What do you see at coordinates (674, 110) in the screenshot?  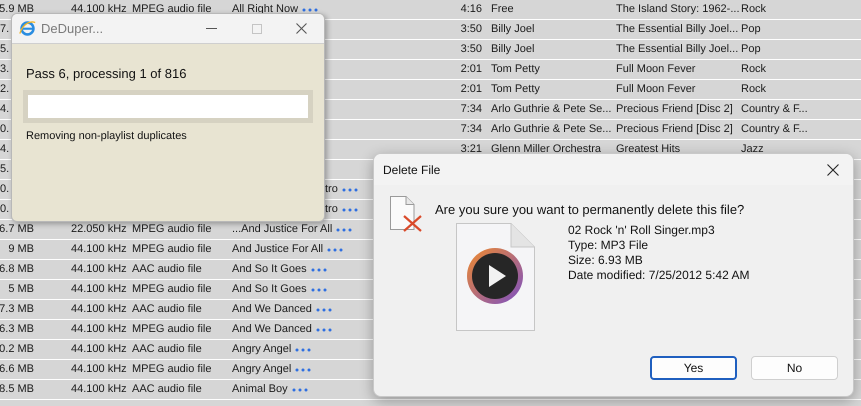 I see `table-cell-text: Precious Friend [Disc 2]` at bounding box center [674, 110].